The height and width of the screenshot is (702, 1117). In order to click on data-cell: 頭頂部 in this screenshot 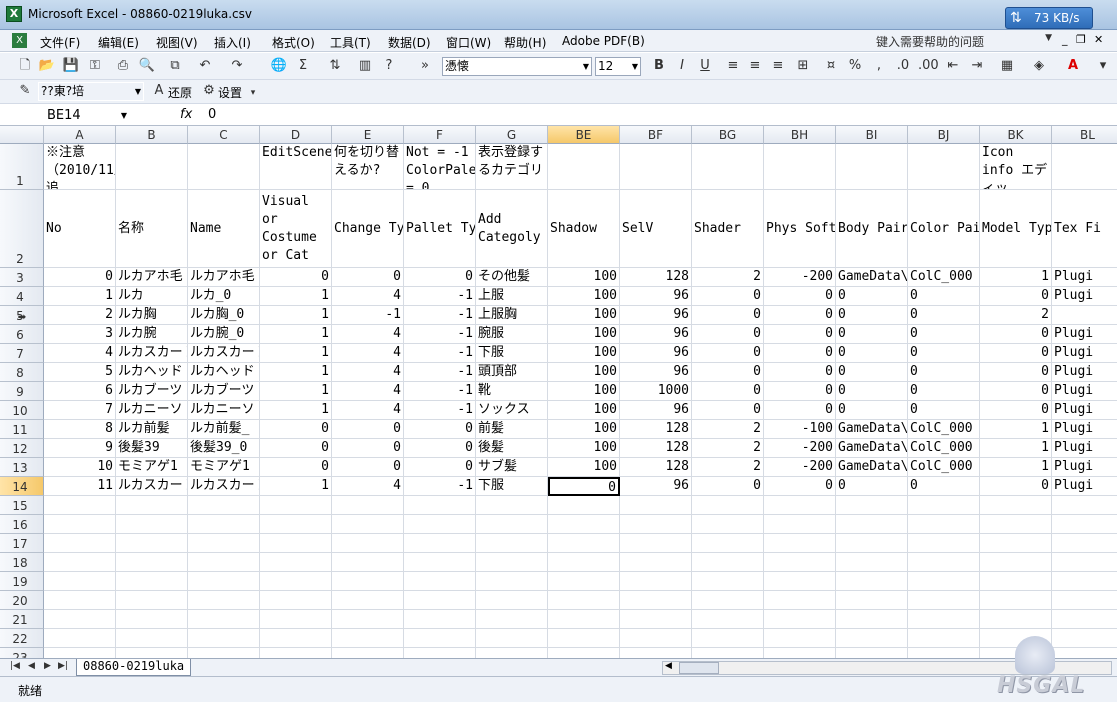, I will do `click(512, 372)`.